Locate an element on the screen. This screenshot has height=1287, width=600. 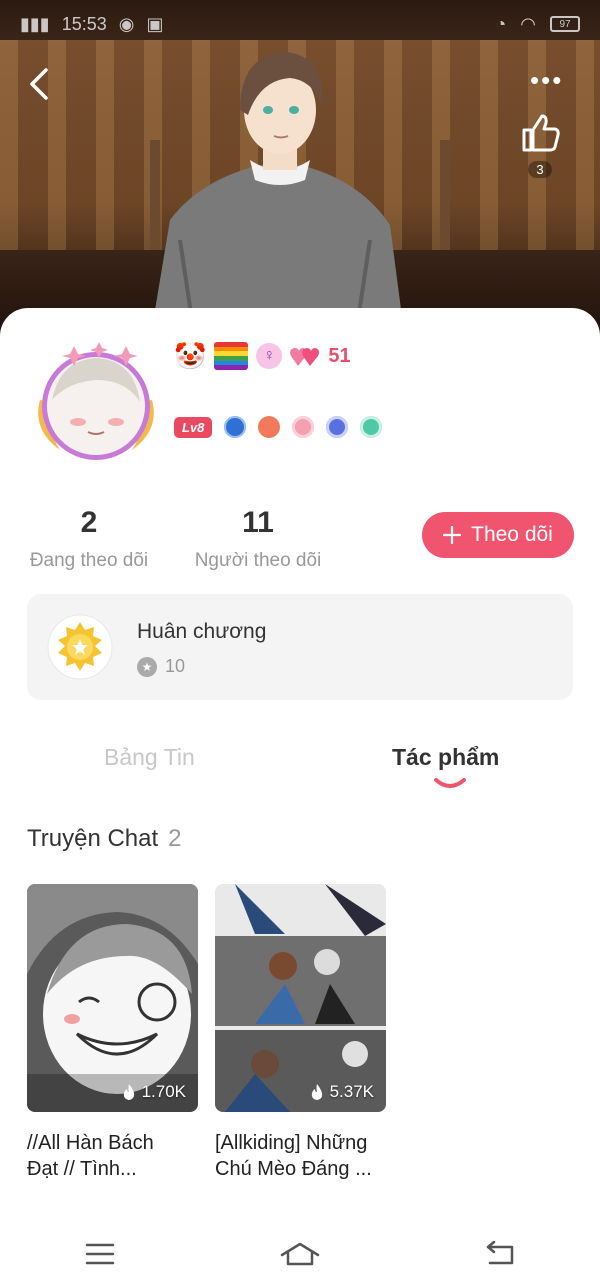
pink-badge-icon is located at coordinates (303, 427).